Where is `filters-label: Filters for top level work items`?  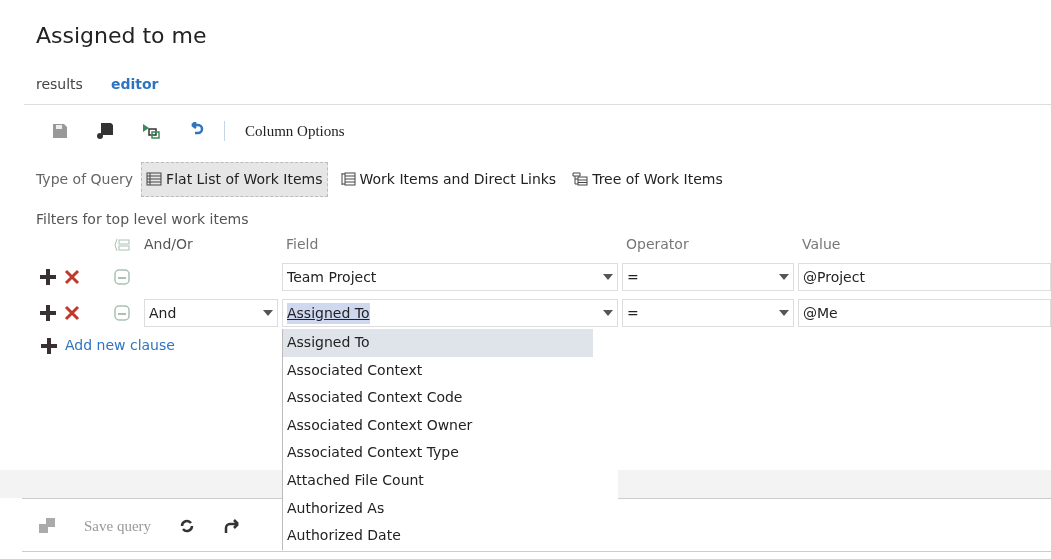 filters-label: Filters for top level work items is located at coordinates (143, 219).